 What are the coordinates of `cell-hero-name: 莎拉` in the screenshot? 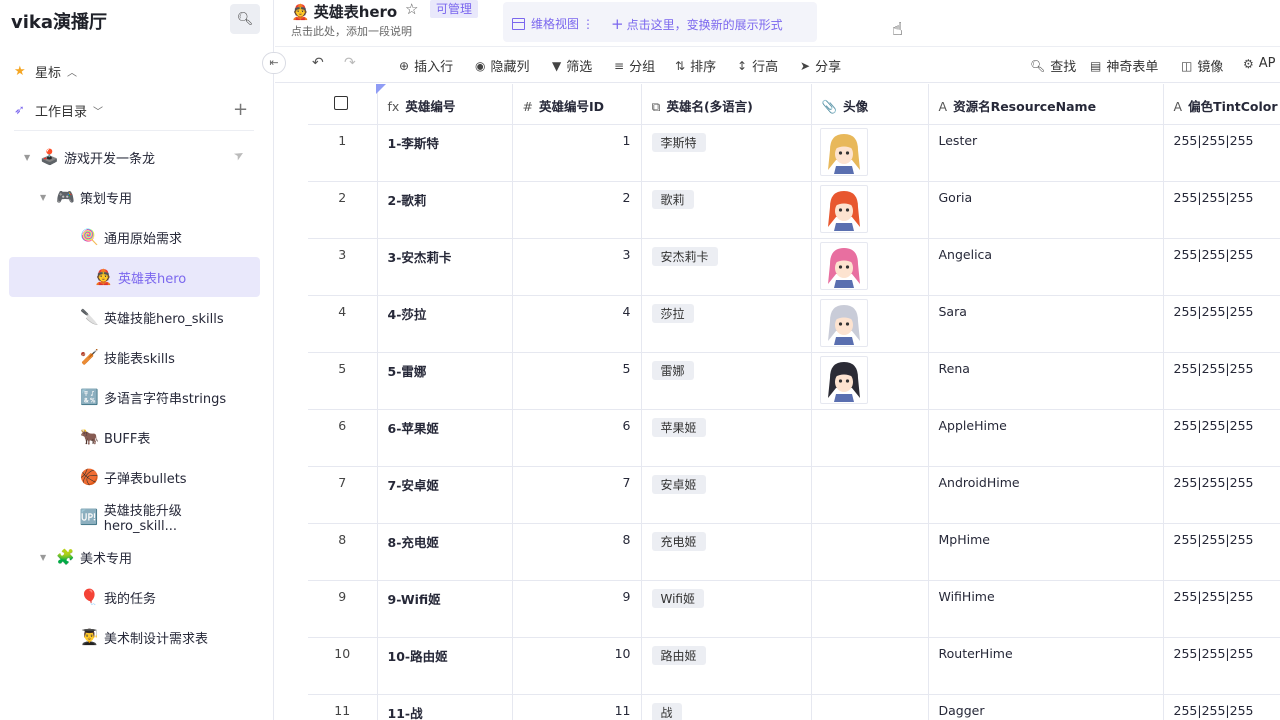 It's located at (726, 324).